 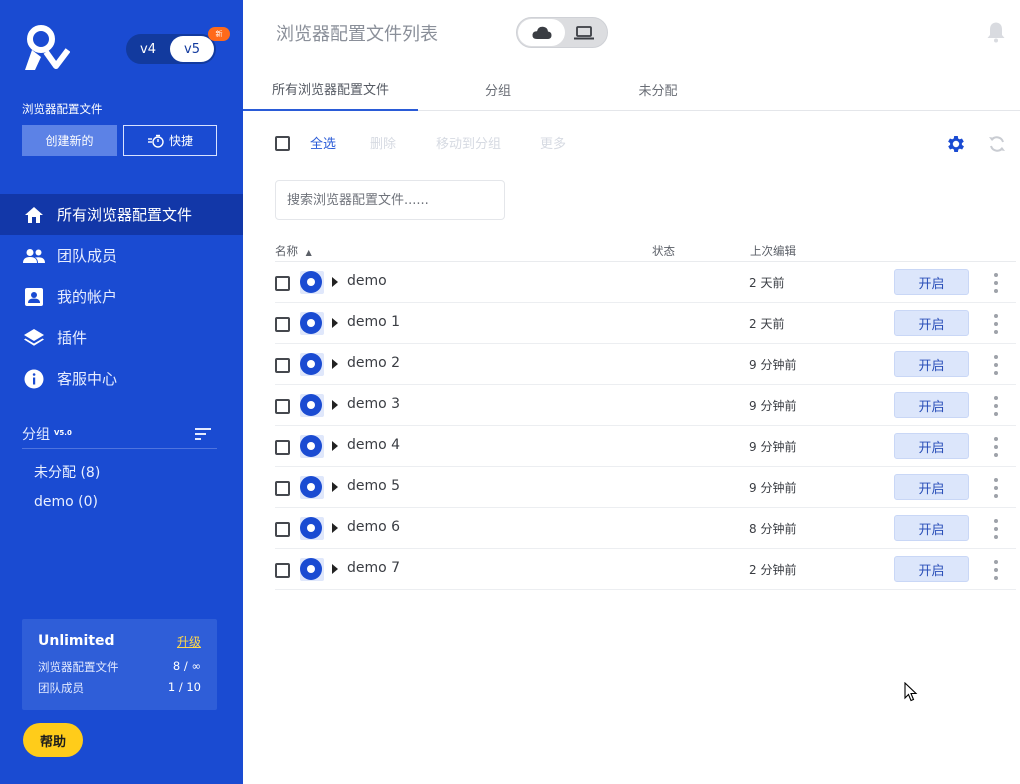 What do you see at coordinates (63, 432) in the screenshot?
I see `groups-version-tag: V5.0` at bounding box center [63, 432].